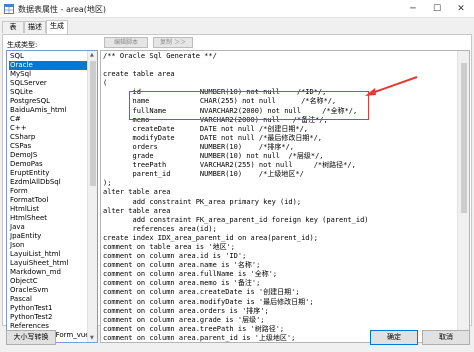  Describe the element at coordinates (28, 200) in the screenshot. I see `type-list-item: FormatTool` at that location.